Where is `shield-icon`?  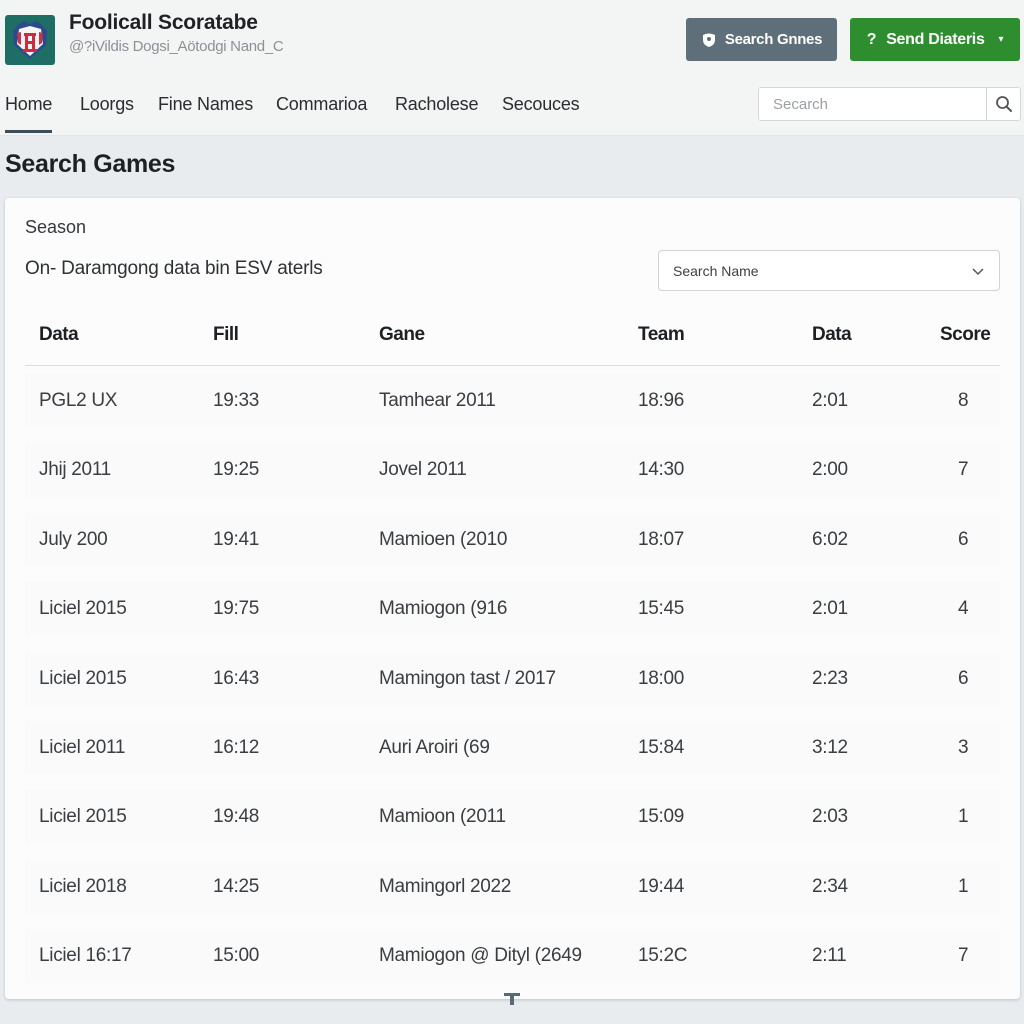 shield-icon is located at coordinates (708, 40).